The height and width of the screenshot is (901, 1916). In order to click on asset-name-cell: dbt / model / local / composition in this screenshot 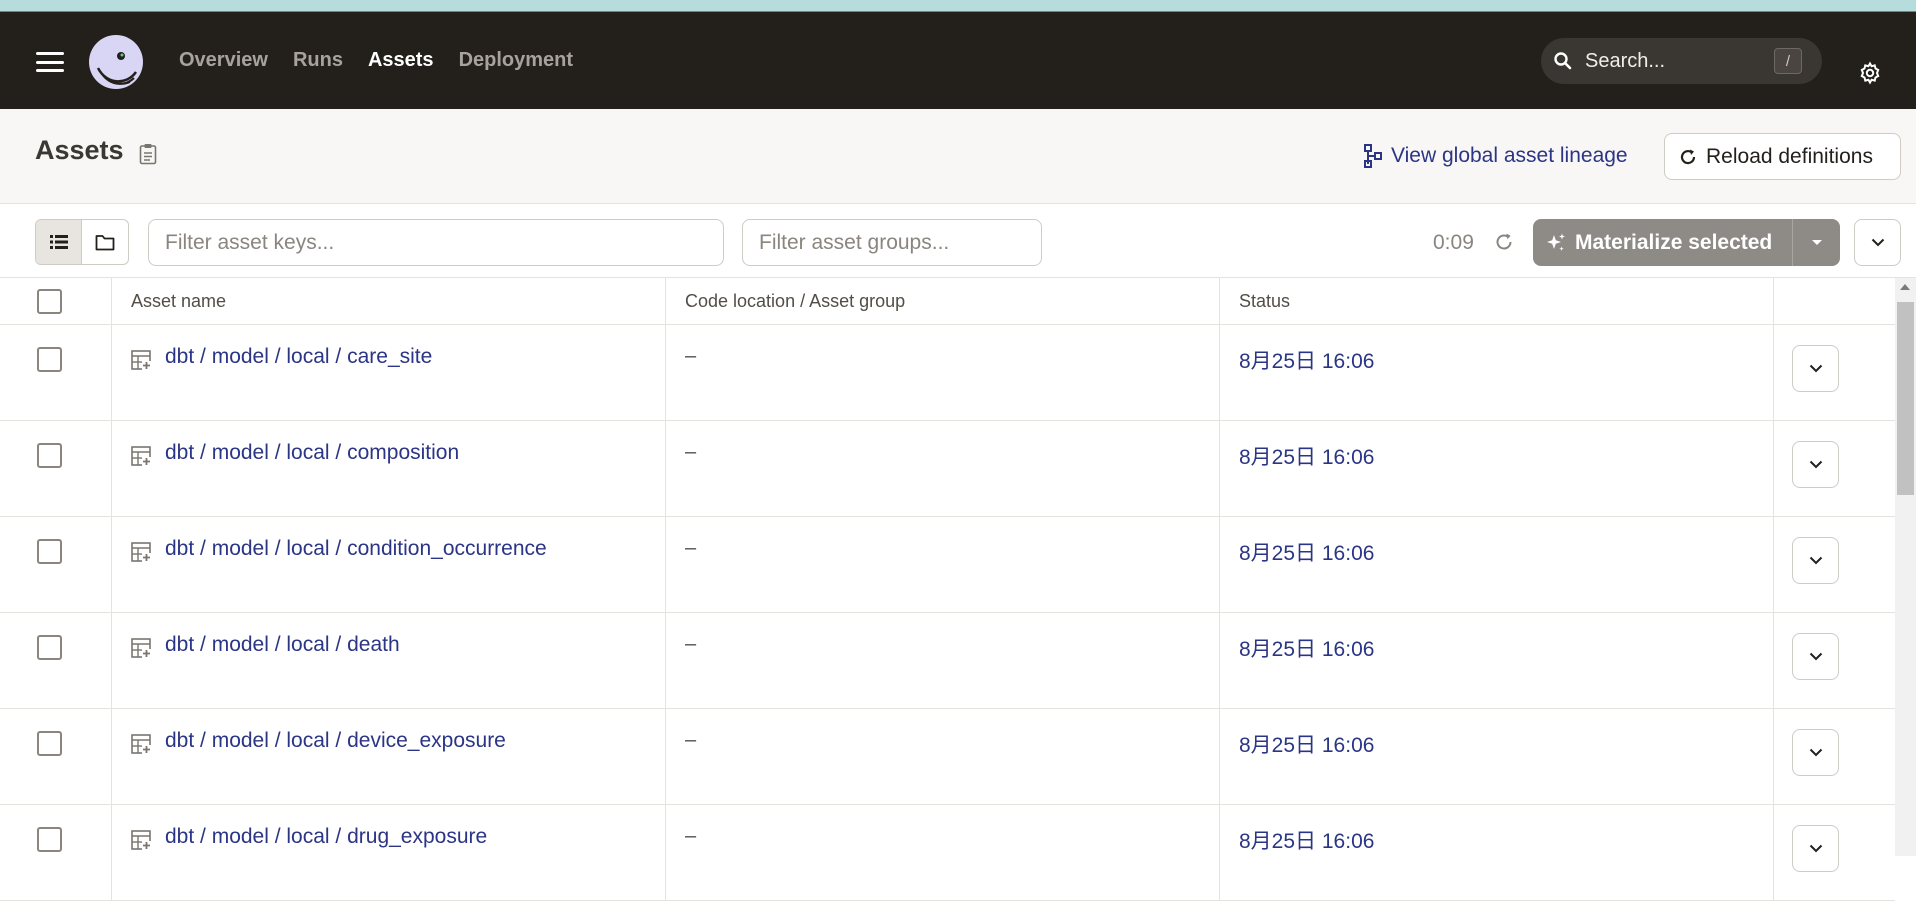, I will do `click(389, 468)`.